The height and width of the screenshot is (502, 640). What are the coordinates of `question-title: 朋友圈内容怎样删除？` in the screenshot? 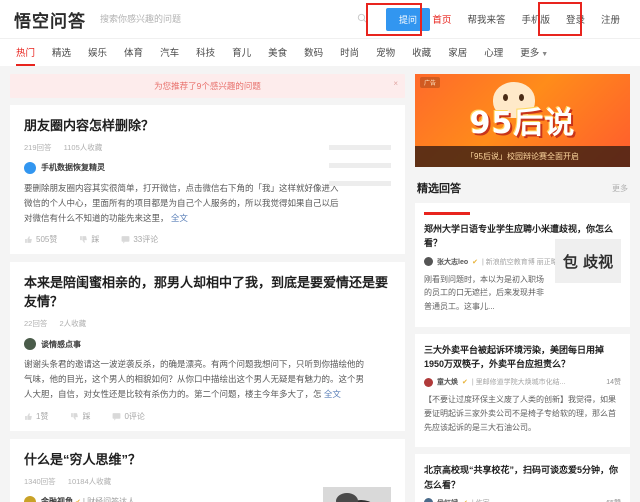 It's located at (207, 126).